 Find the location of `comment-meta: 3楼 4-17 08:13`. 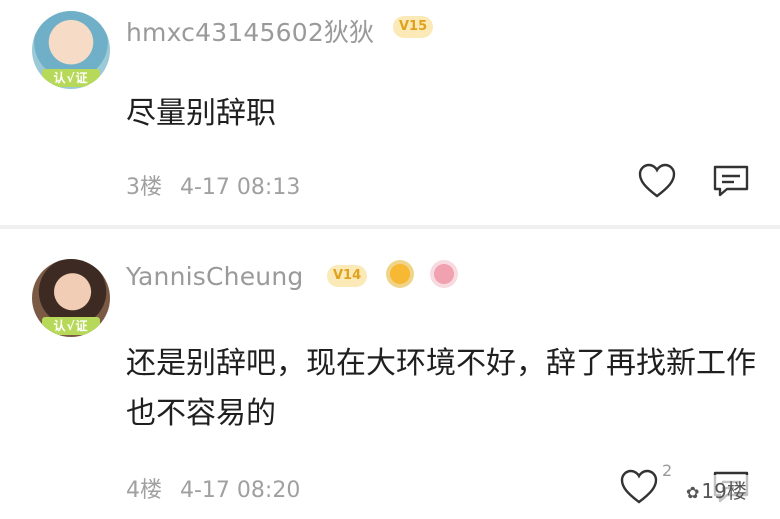

comment-meta: 3楼 4-17 08:13 is located at coordinates (213, 185).